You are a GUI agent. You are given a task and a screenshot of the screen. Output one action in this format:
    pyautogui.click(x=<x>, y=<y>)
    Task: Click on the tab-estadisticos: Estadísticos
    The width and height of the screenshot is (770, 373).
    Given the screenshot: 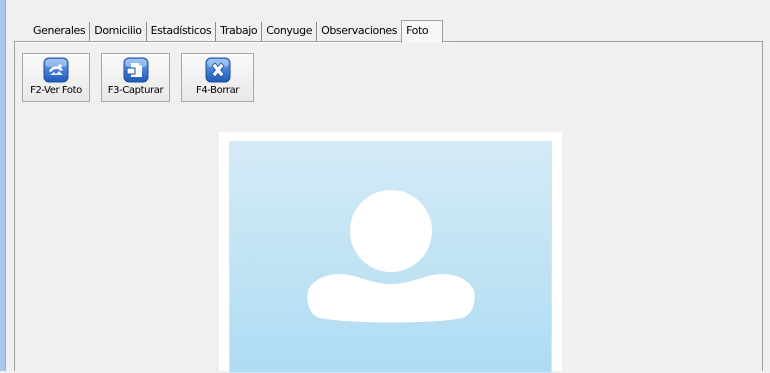 What is the action you would take?
    pyautogui.click(x=181, y=31)
    